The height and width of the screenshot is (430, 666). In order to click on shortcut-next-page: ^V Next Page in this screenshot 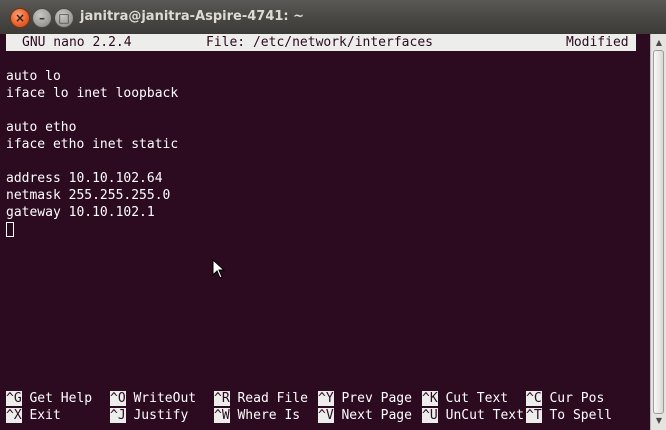, I will do `click(365, 415)`.